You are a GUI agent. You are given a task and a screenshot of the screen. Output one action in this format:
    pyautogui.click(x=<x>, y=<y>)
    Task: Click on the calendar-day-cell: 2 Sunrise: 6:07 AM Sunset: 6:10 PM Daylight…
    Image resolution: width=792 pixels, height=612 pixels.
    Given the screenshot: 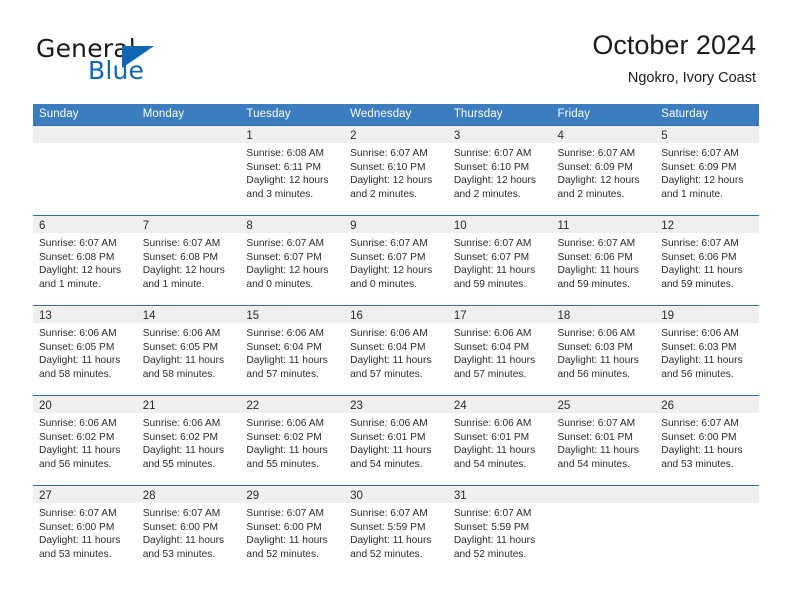 What is the action you would take?
    pyautogui.click(x=396, y=170)
    